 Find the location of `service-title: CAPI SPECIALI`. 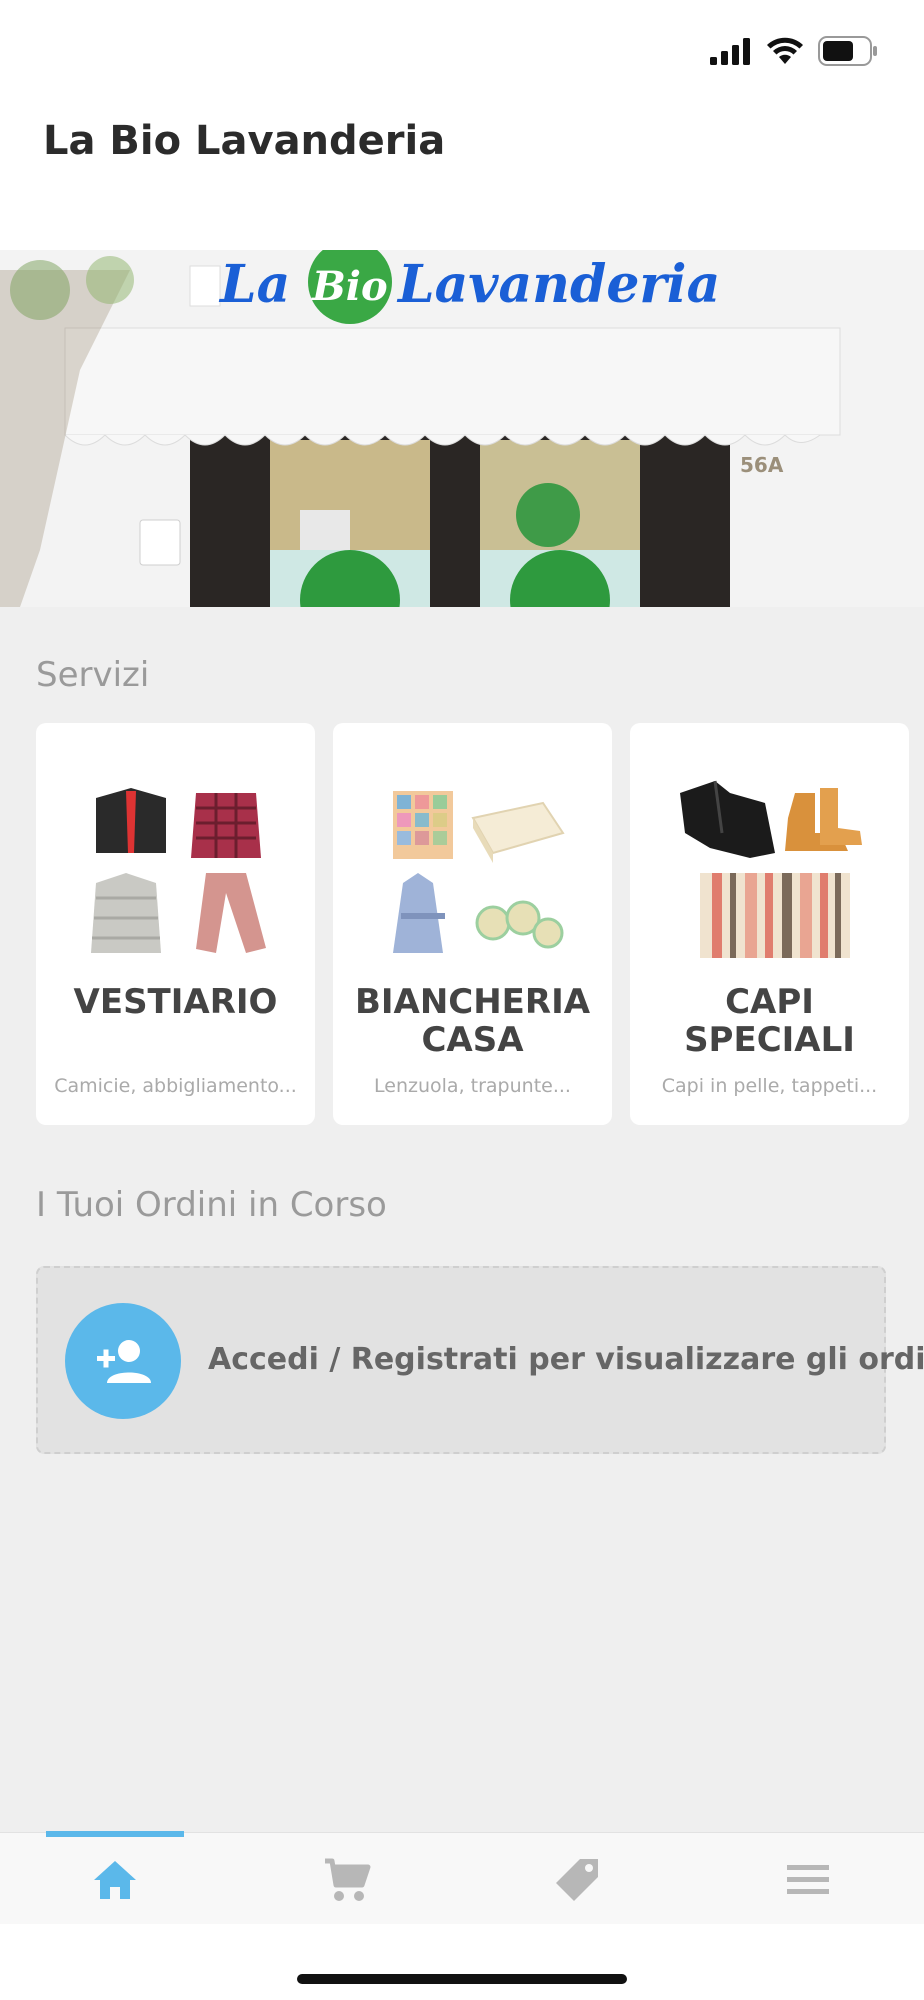

service-title: CAPI SPECIALI is located at coordinates (769, 1021).